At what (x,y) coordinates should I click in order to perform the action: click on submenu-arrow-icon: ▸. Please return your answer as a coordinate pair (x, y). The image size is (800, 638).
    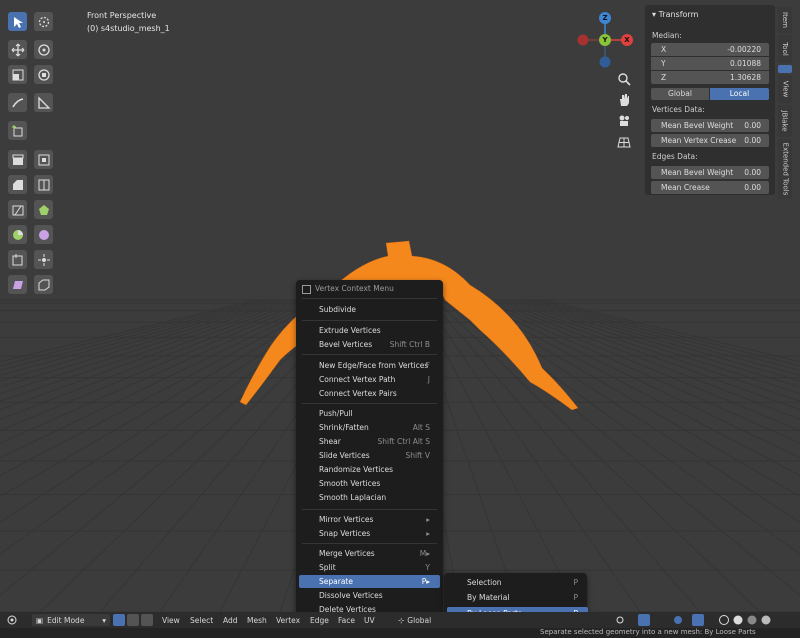
    Looking at the image, I should click on (428, 533).